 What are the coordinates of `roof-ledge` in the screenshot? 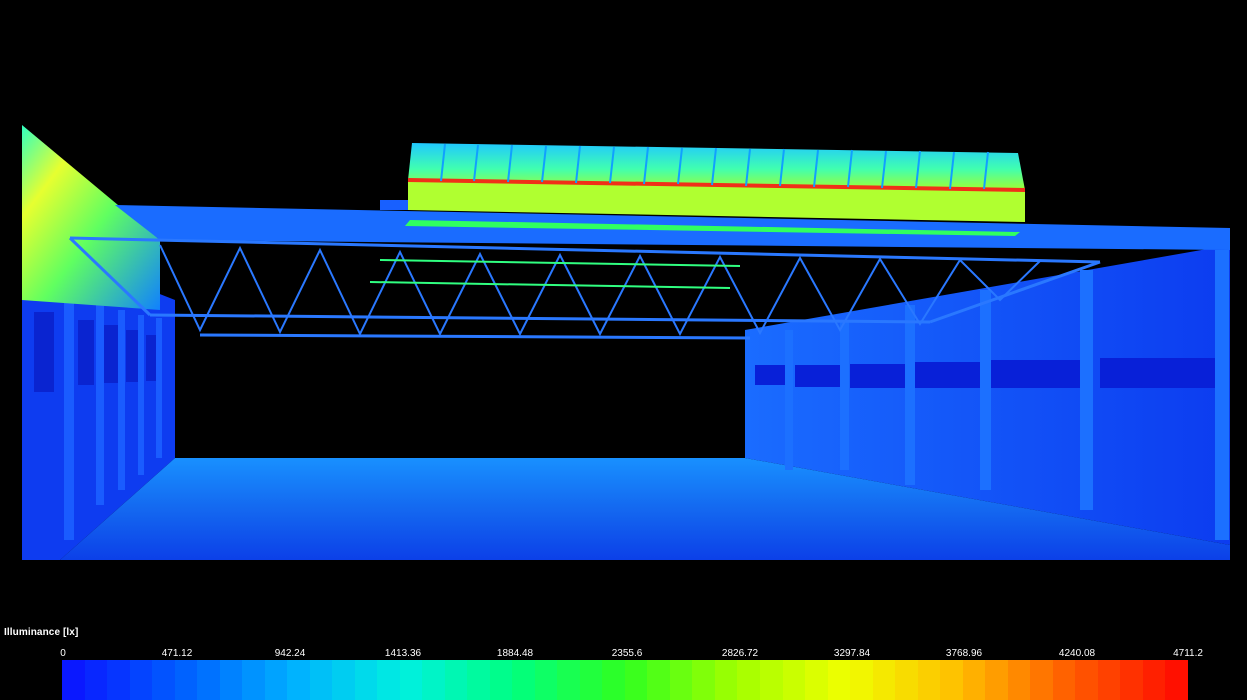 It's located at (395, 205).